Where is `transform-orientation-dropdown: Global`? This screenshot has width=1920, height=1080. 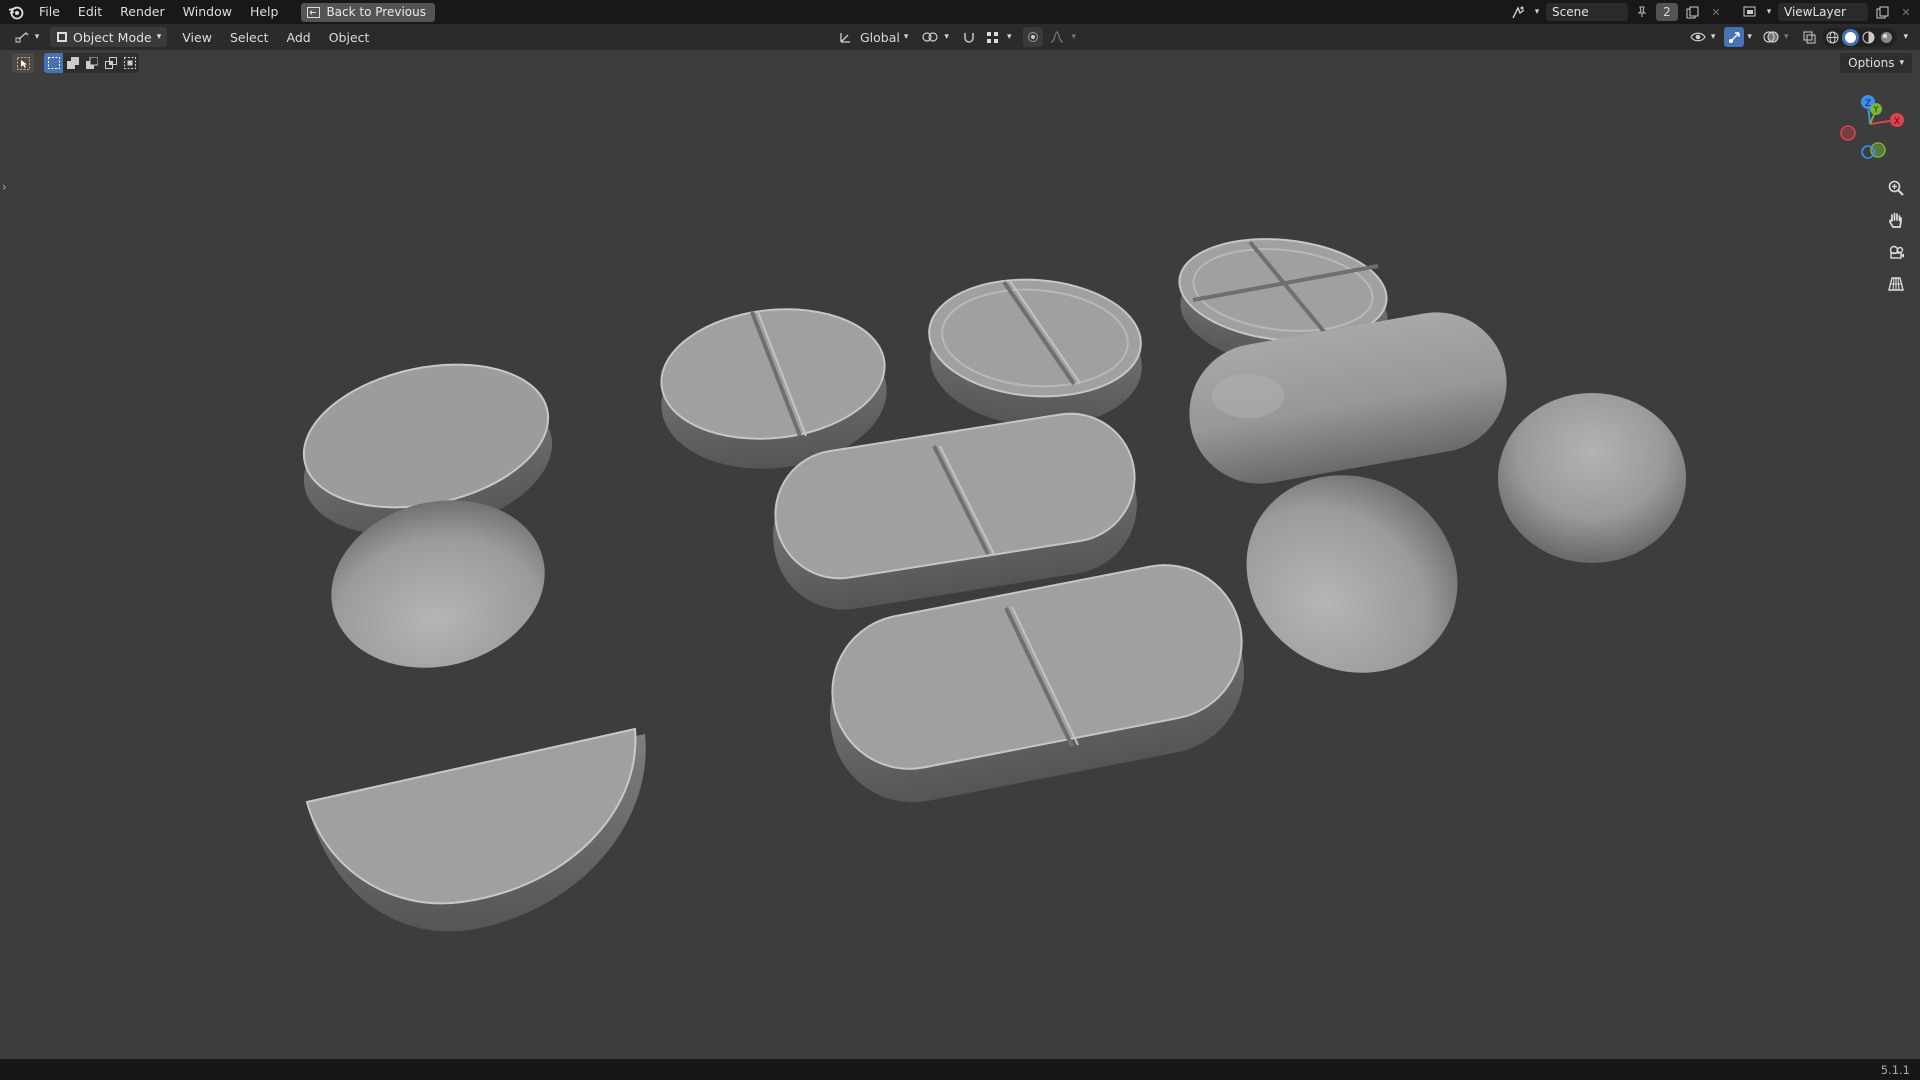 transform-orientation-dropdown: Global is located at coordinates (880, 37).